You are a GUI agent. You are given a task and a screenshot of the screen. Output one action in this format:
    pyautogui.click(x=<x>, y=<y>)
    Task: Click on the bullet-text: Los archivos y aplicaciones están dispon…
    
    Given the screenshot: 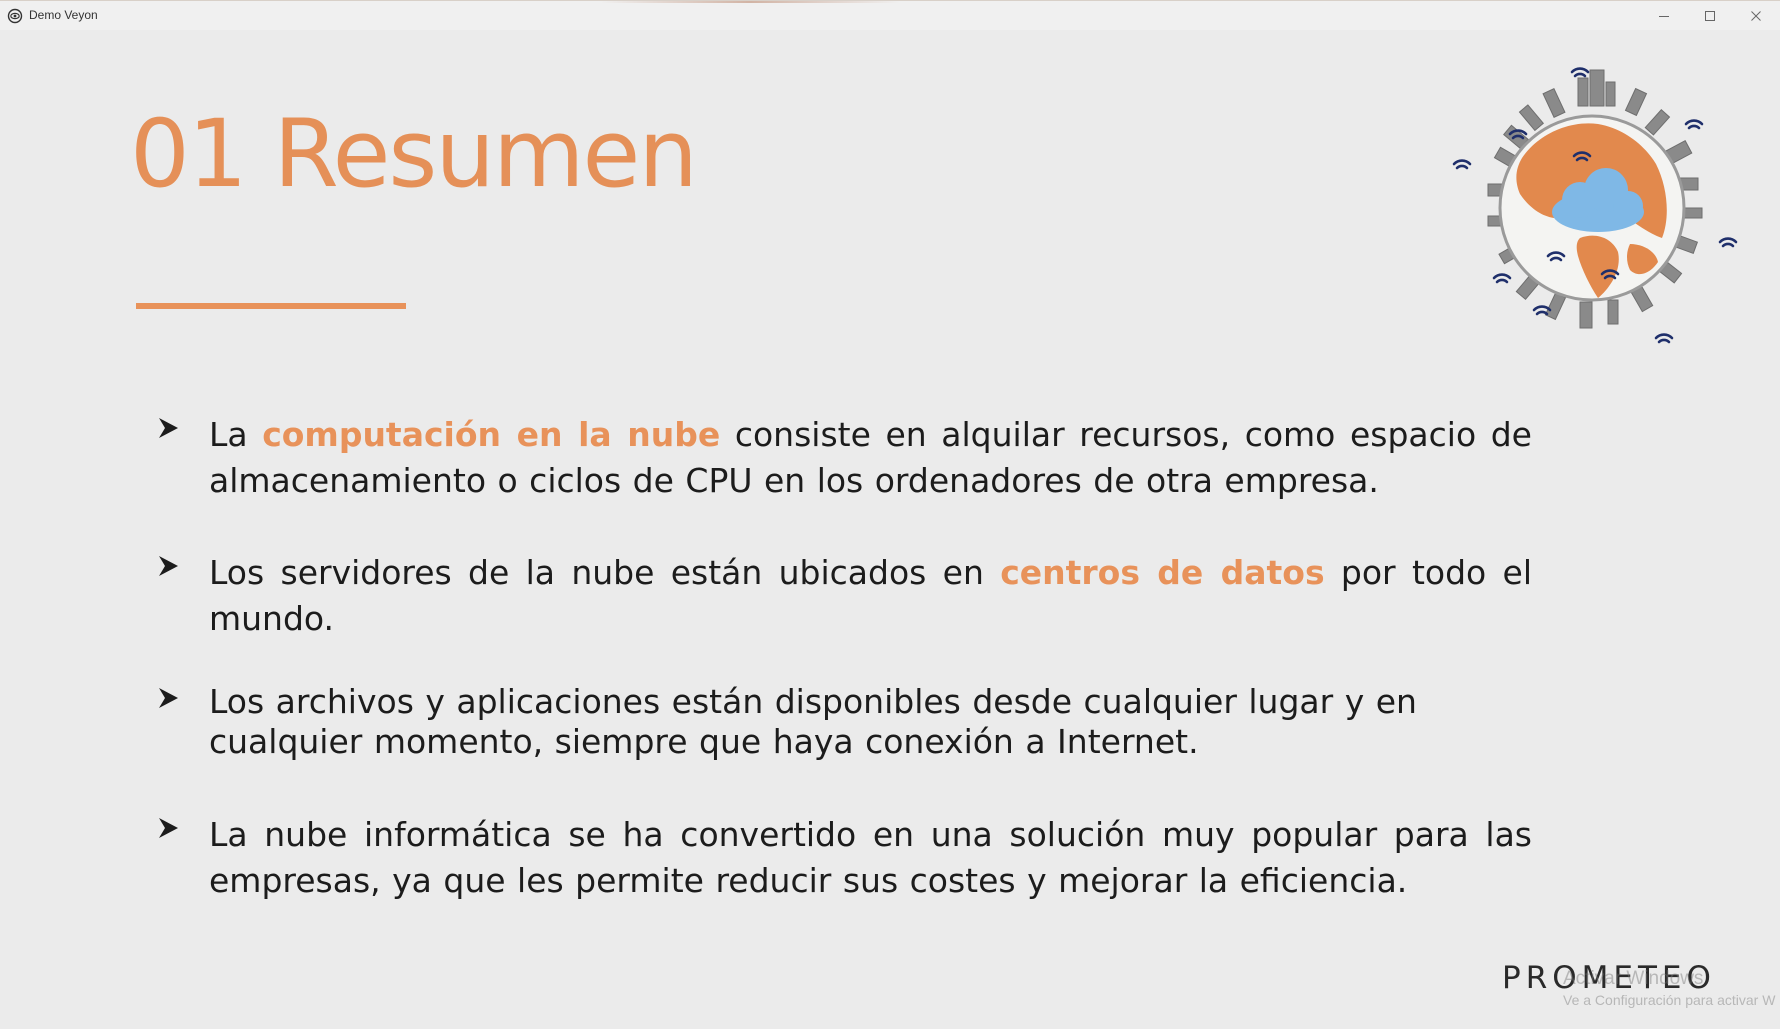 What is the action you would take?
    pyautogui.click(x=870, y=722)
    